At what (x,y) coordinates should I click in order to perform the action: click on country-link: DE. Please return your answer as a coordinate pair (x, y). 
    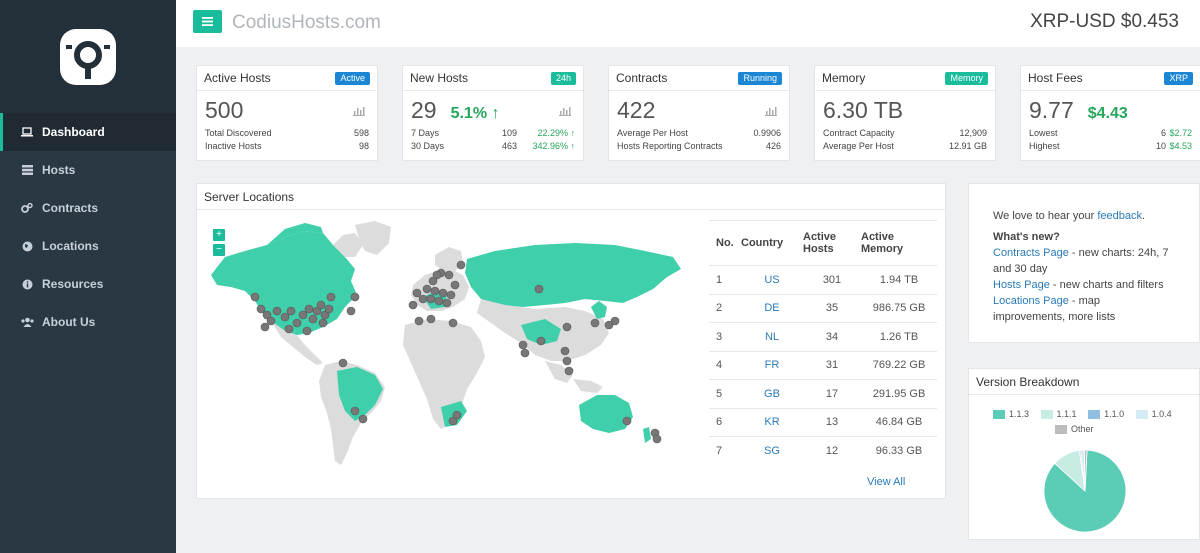
    Looking at the image, I should click on (771, 308).